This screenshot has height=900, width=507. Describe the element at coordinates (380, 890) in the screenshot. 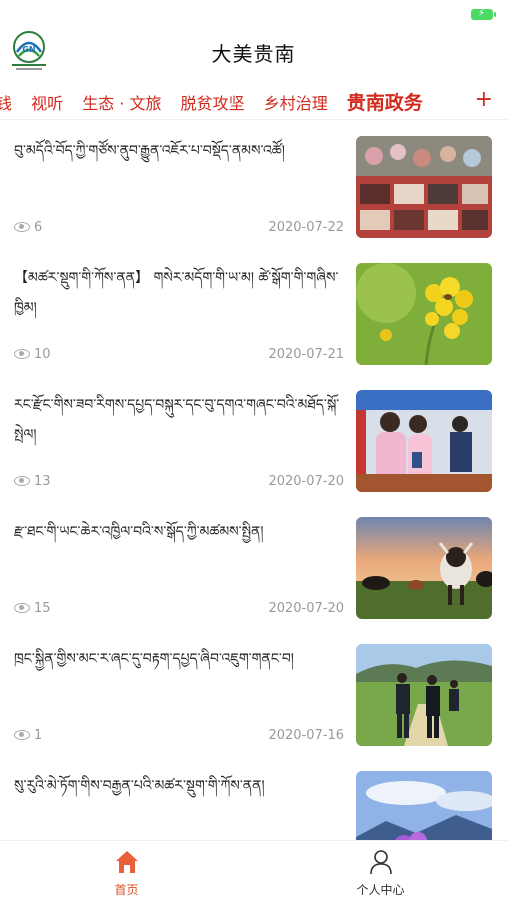

I see `tab-profile-label: 个人中心` at that location.